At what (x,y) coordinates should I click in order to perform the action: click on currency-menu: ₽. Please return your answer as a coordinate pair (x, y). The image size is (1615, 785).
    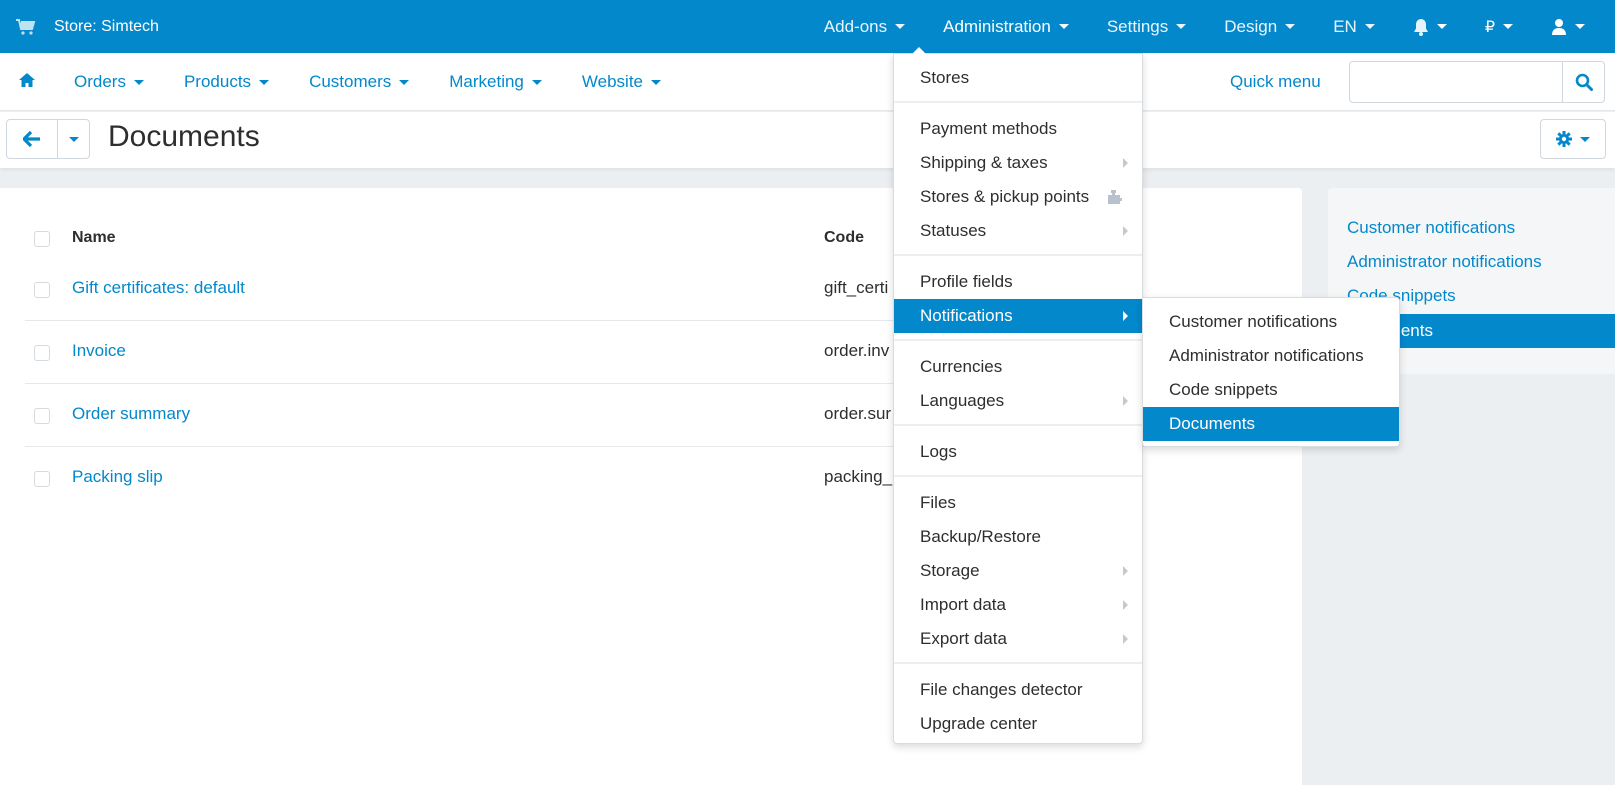
    Looking at the image, I should click on (1499, 27).